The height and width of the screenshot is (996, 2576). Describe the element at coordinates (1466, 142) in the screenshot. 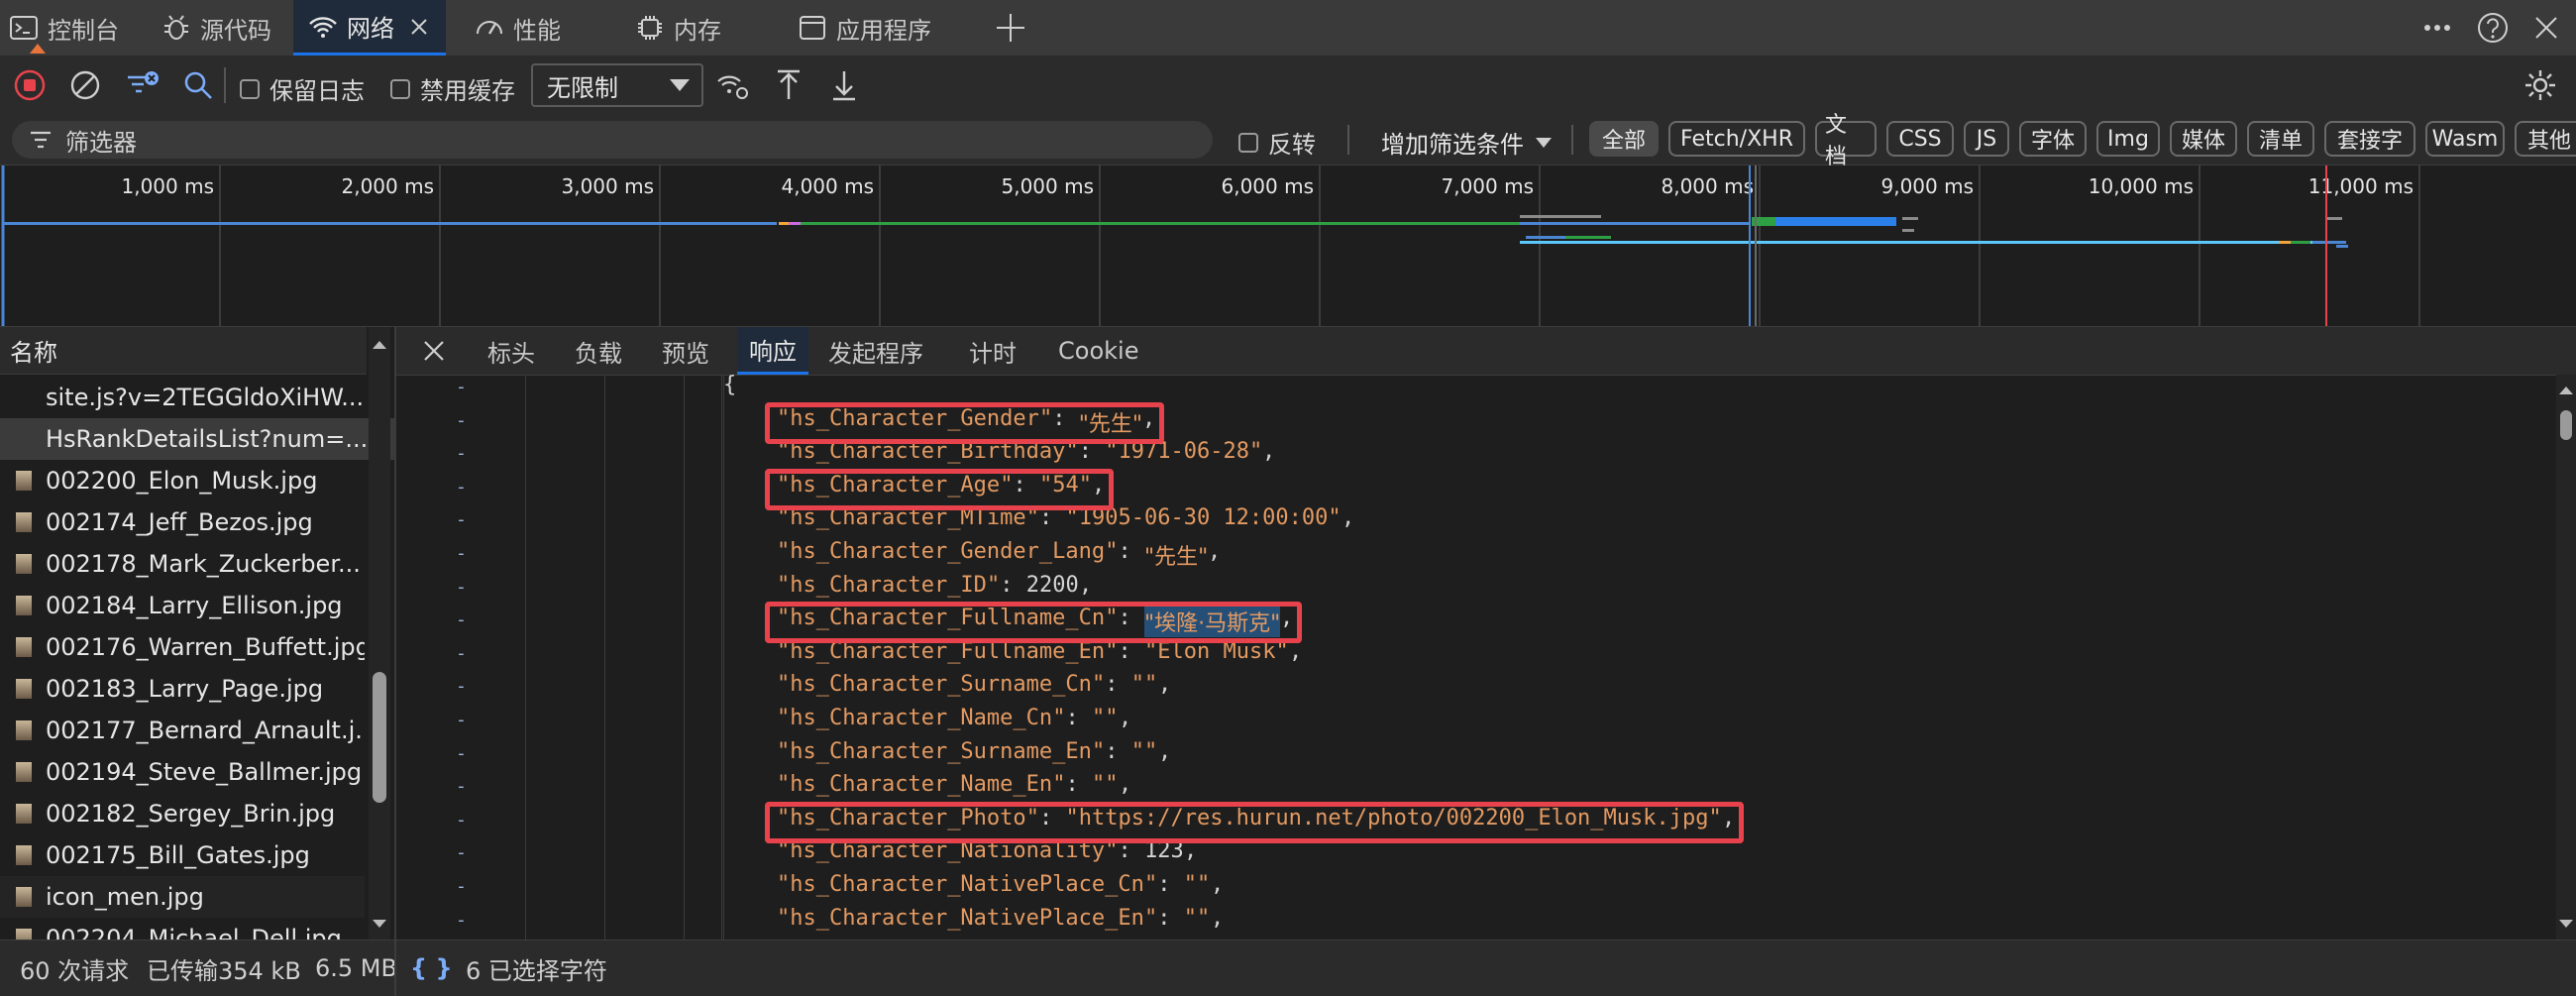

I see `add-filter-dropdown: 增加筛选条件` at that location.